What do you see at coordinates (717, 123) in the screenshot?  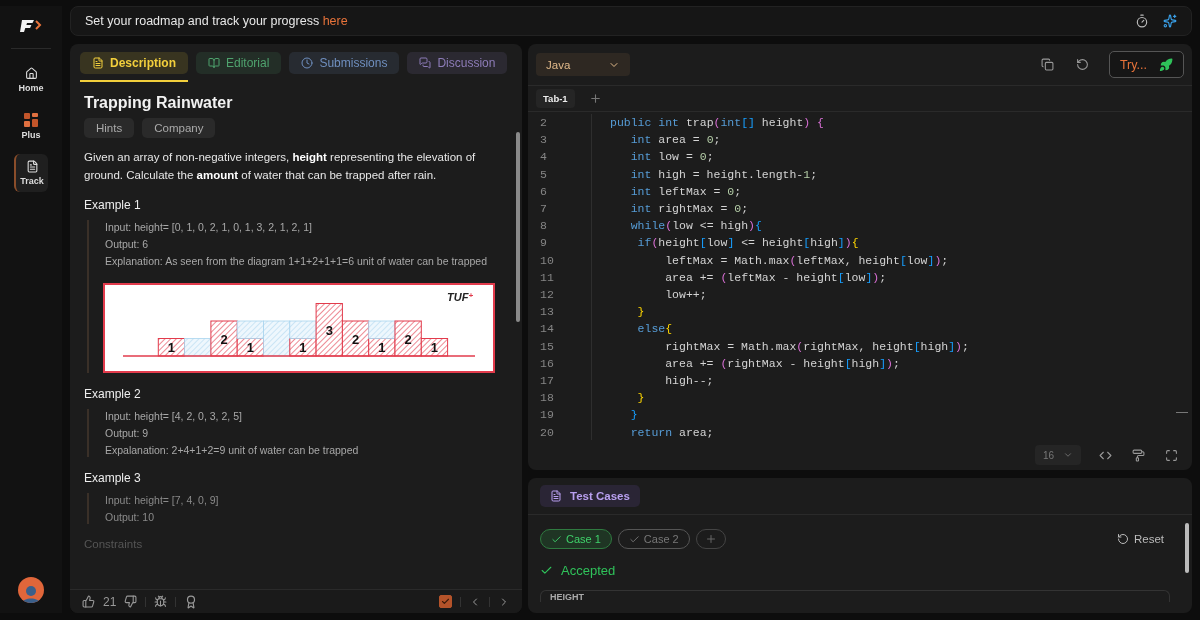 I see `code-line: public int trap(int[] height) {` at bounding box center [717, 123].